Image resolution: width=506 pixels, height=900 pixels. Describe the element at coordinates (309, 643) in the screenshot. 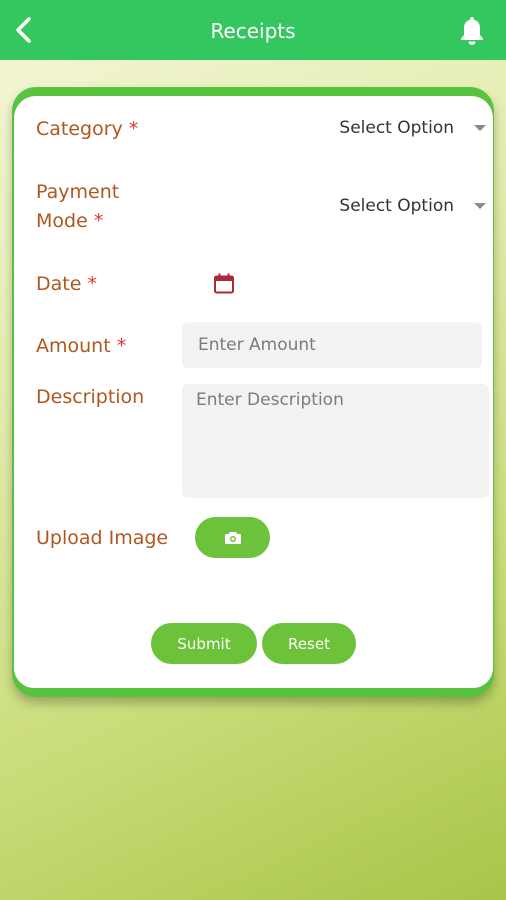

I see `reset-button: Reset` at that location.